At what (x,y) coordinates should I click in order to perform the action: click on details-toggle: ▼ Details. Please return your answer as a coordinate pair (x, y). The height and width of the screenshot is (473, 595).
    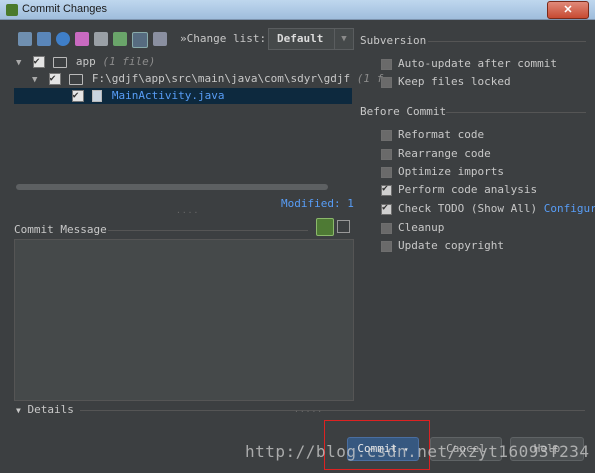
    Looking at the image, I should click on (45, 409).